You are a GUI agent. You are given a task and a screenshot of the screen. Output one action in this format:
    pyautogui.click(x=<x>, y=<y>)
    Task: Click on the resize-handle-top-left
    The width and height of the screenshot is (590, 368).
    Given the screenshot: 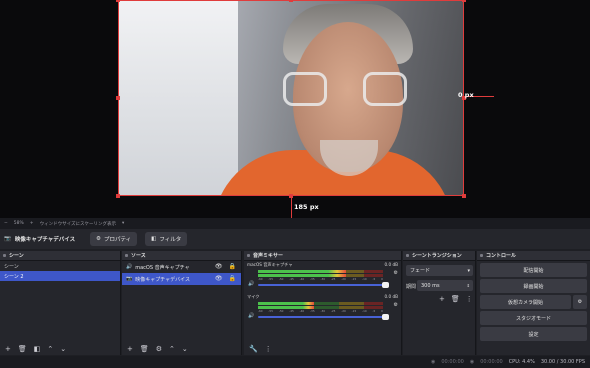 What is the action you would take?
    pyautogui.click(x=118, y=1)
    